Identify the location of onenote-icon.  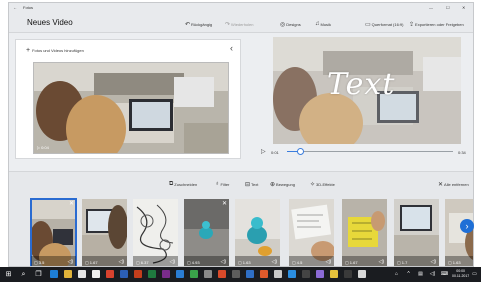
(166, 274).